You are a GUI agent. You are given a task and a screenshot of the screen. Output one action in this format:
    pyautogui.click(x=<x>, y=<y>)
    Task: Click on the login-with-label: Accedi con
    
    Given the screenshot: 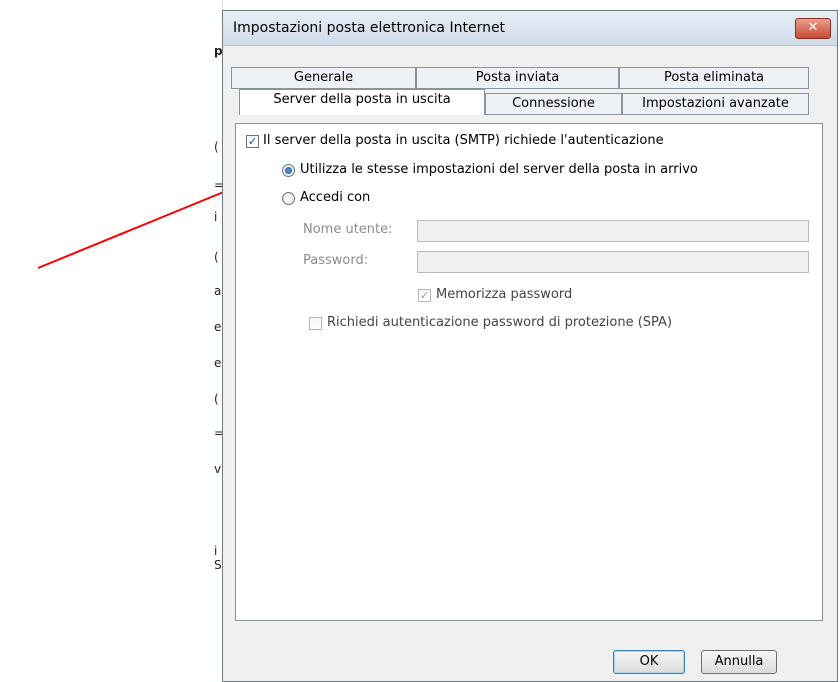 What is the action you would take?
    pyautogui.click(x=335, y=197)
    